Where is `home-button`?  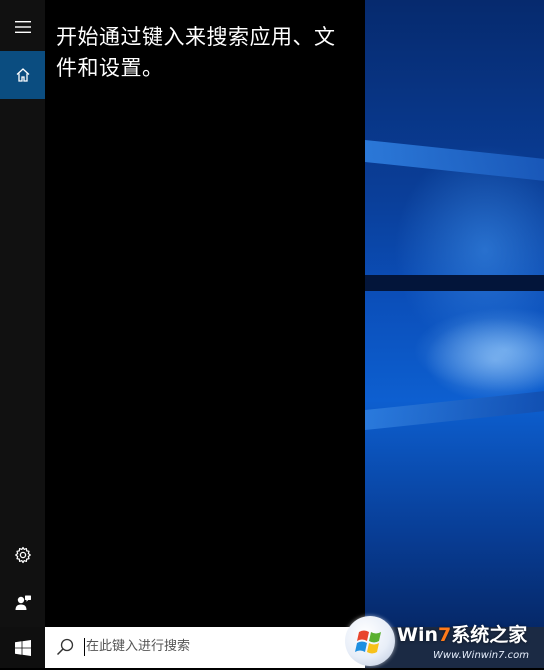
home-button is located at coordinates (22, 75).